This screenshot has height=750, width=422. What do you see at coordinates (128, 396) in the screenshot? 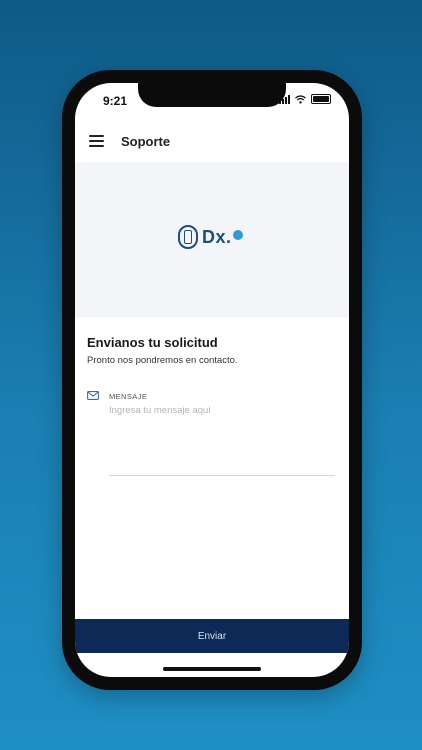
I see `message-label: MENSAJE` at bounding box center [128, 396].